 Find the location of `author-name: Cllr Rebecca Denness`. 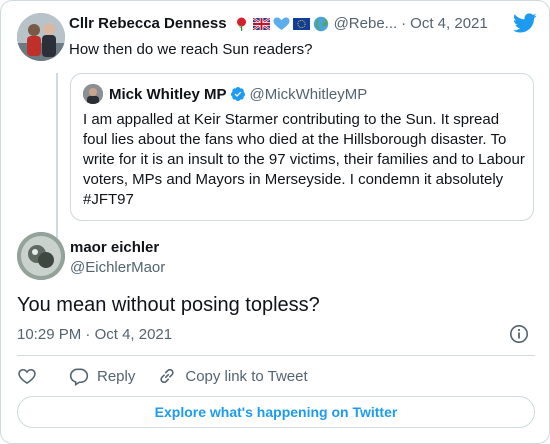

author-name: Cllr Rebecca Denness is located at coordinates (148, 23).